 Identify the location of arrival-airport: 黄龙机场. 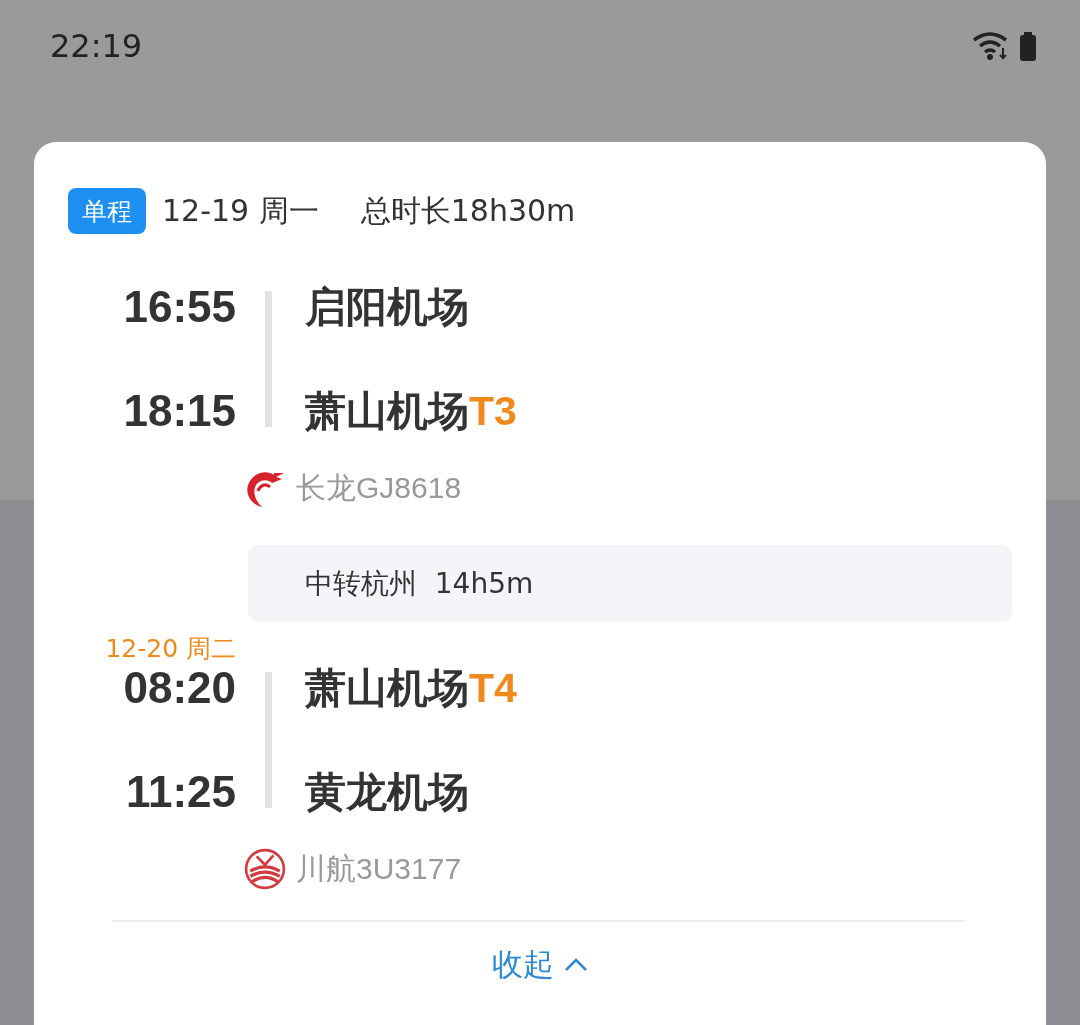
(387, 792).